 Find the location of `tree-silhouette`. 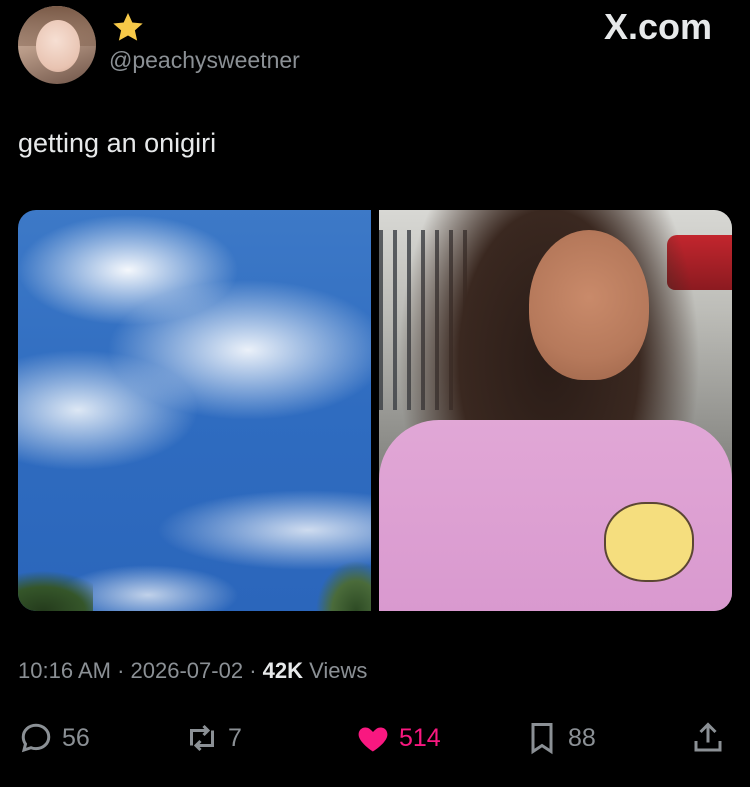

tree-silhouette is located at coordinates (55, 586).